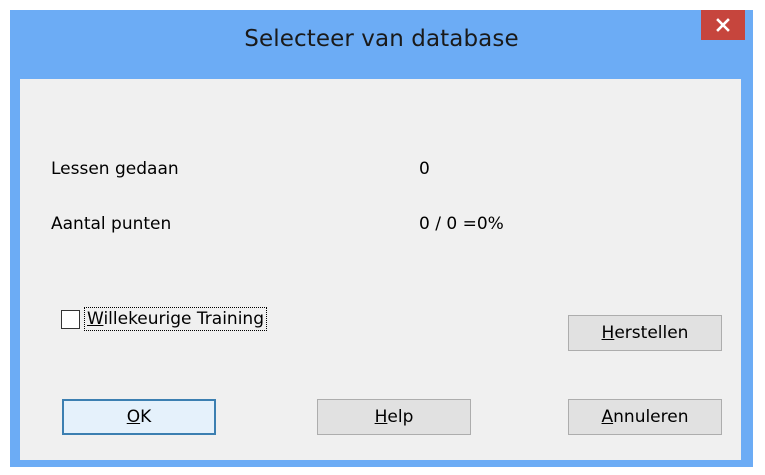 The image size is (765, 475). What do you see at coordinates (461, 224) in the screenshot?
I see `points-value: 0 / 0 =0%` at bounding box center [461, 224].